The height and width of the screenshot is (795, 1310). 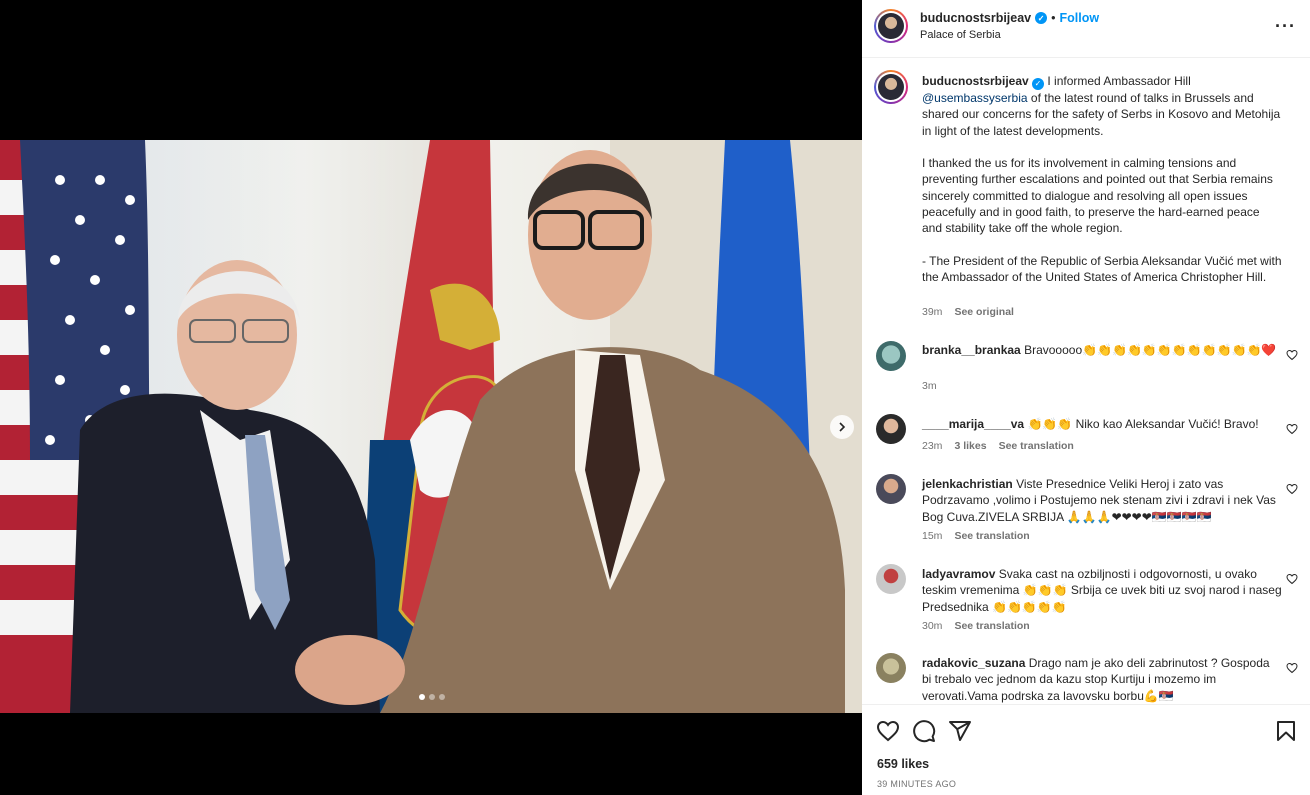 I want to click on comment-meta: 30m See translation, so click(x=976, y=626).